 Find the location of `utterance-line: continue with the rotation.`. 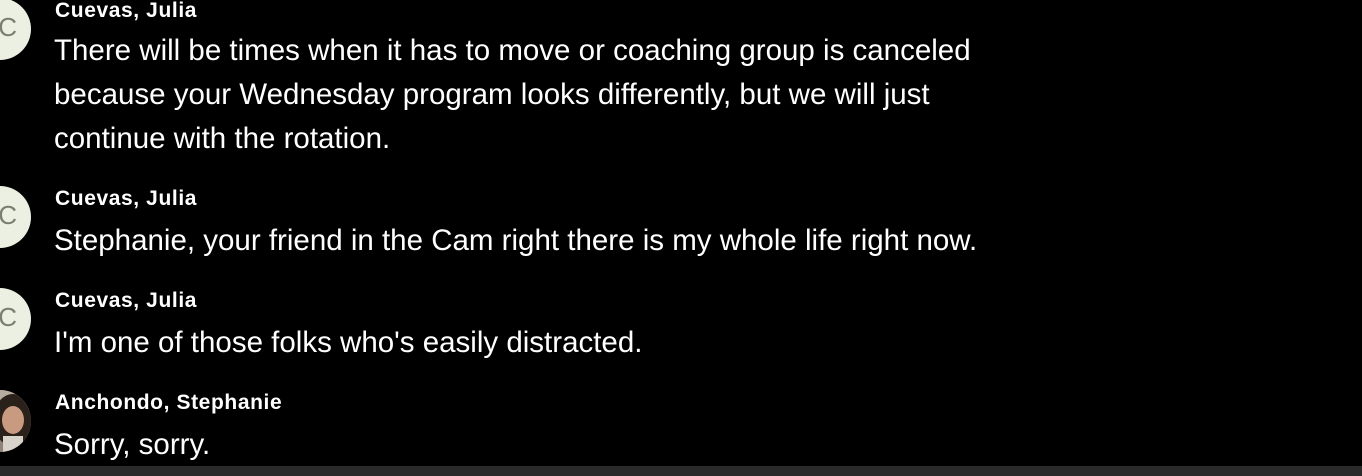

utterance-line: continue with the rotation. is located at coordinates (222, 138).